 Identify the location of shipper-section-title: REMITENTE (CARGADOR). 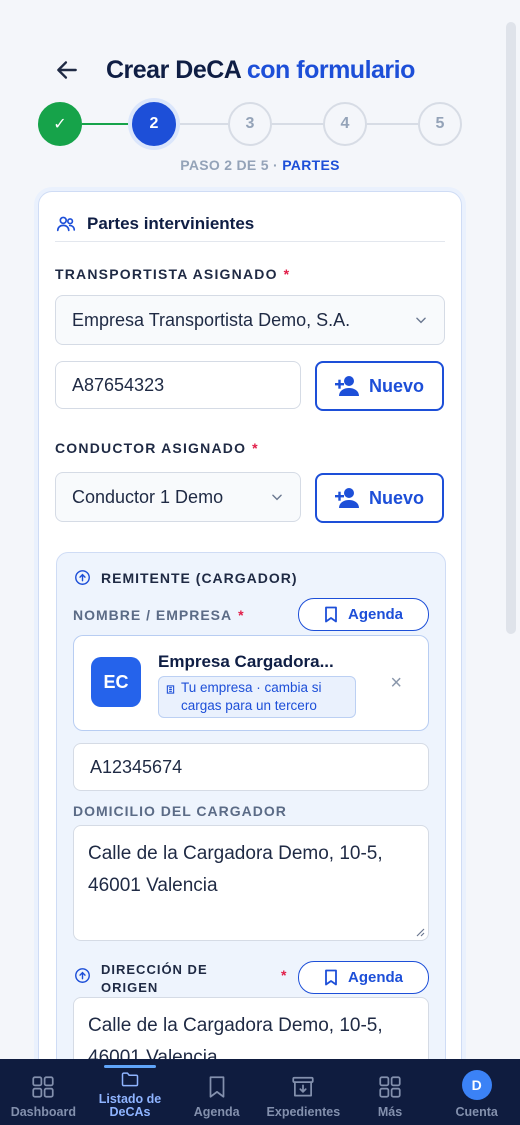
(186, 577).